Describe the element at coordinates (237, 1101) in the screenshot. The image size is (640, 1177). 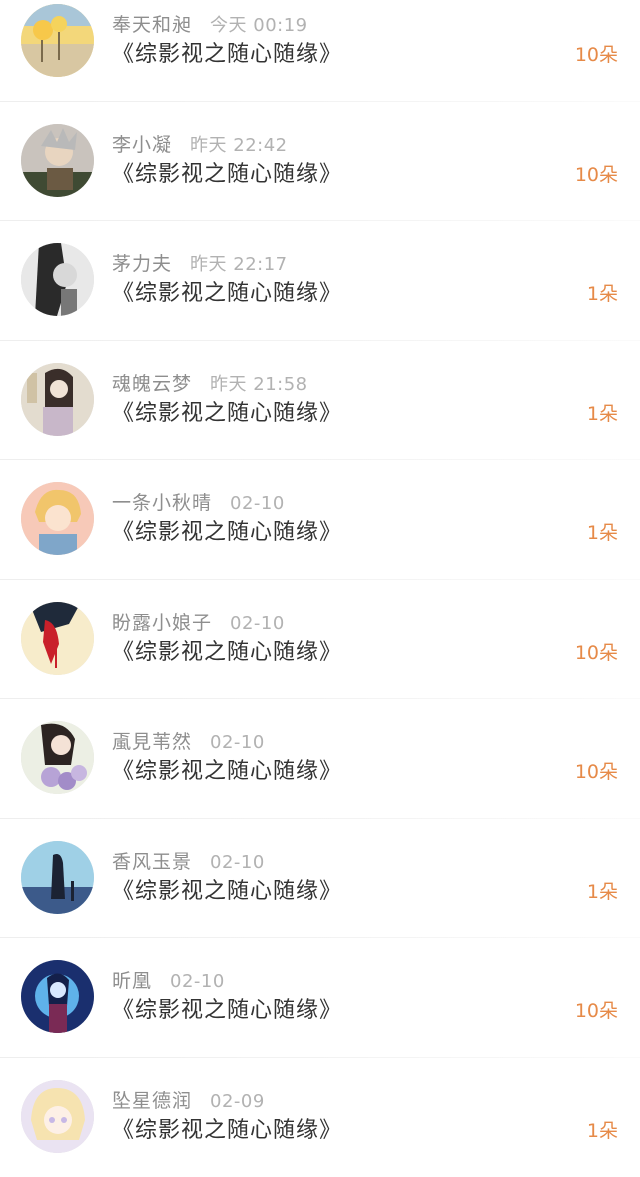
I see `timestamp: 02-09` at that location.